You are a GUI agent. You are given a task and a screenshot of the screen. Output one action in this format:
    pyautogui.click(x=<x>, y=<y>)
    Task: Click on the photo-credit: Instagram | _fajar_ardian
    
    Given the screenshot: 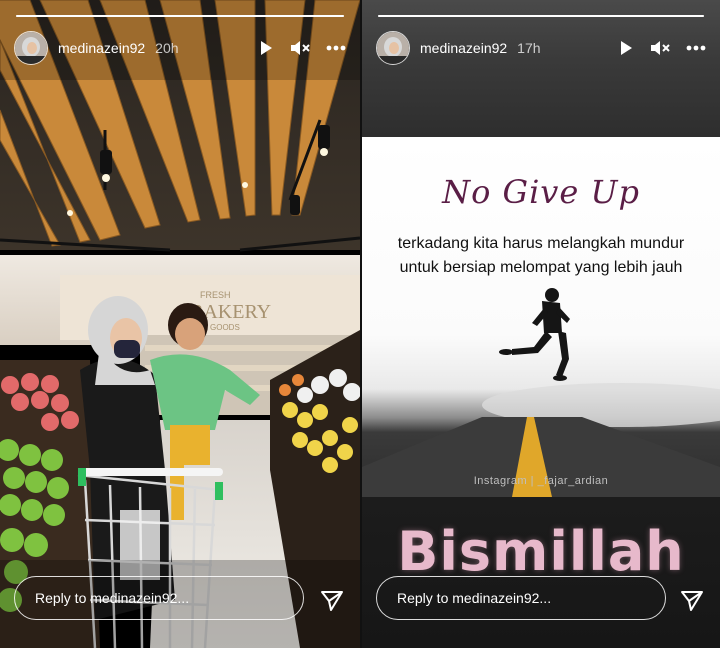 What is the action you would take?
    pyautogui.click(x=541, y=481)
    